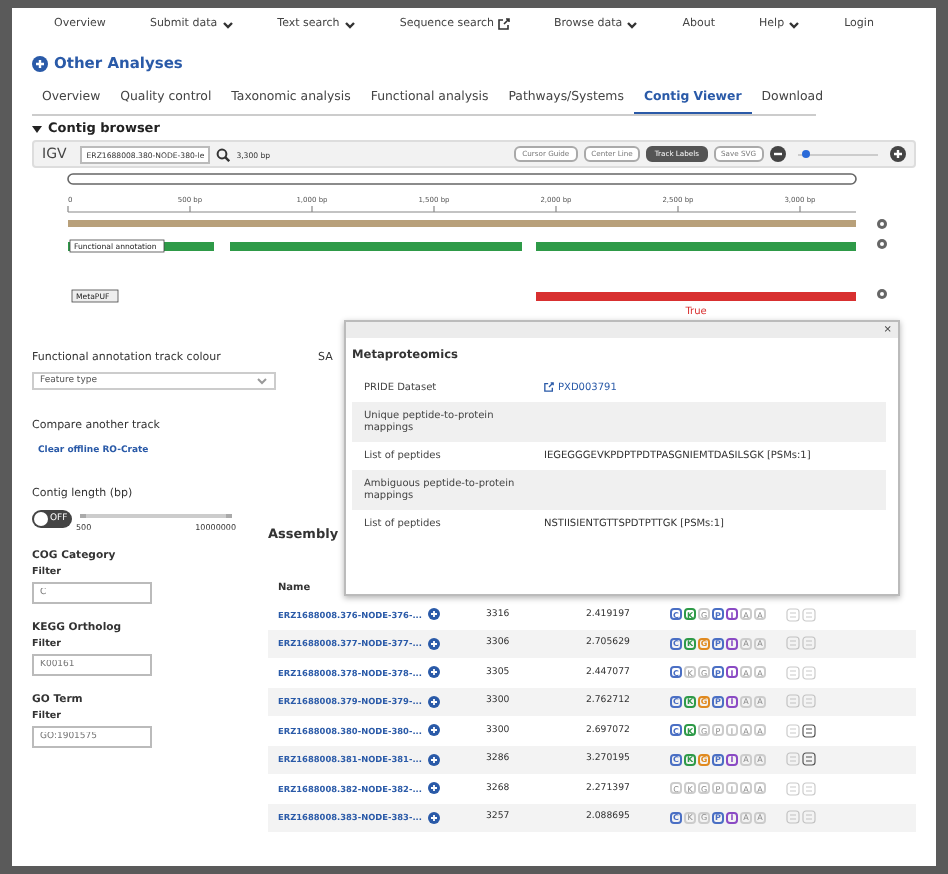 This screenshot has width=948, height=874. I want to click on gear-icon, so click(882, 294).